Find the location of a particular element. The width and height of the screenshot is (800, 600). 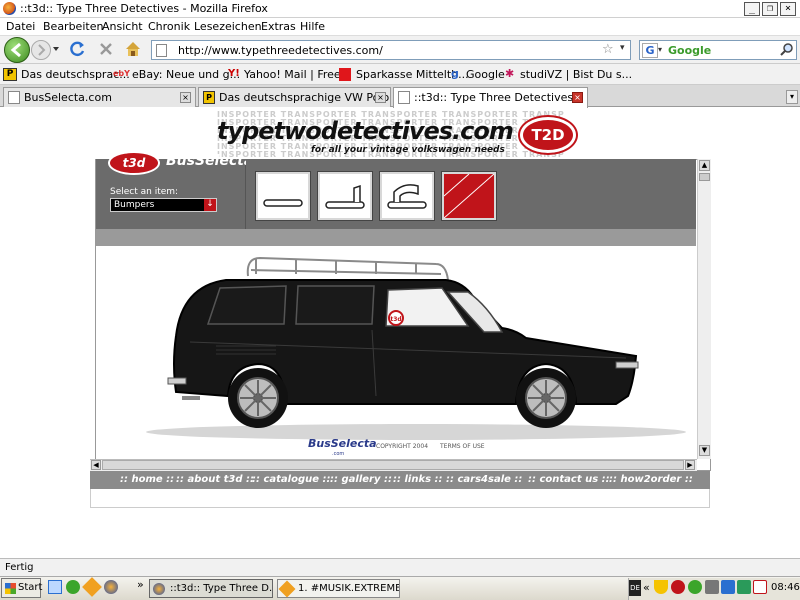

language-badge: DE is located at coordinates (635, 588).